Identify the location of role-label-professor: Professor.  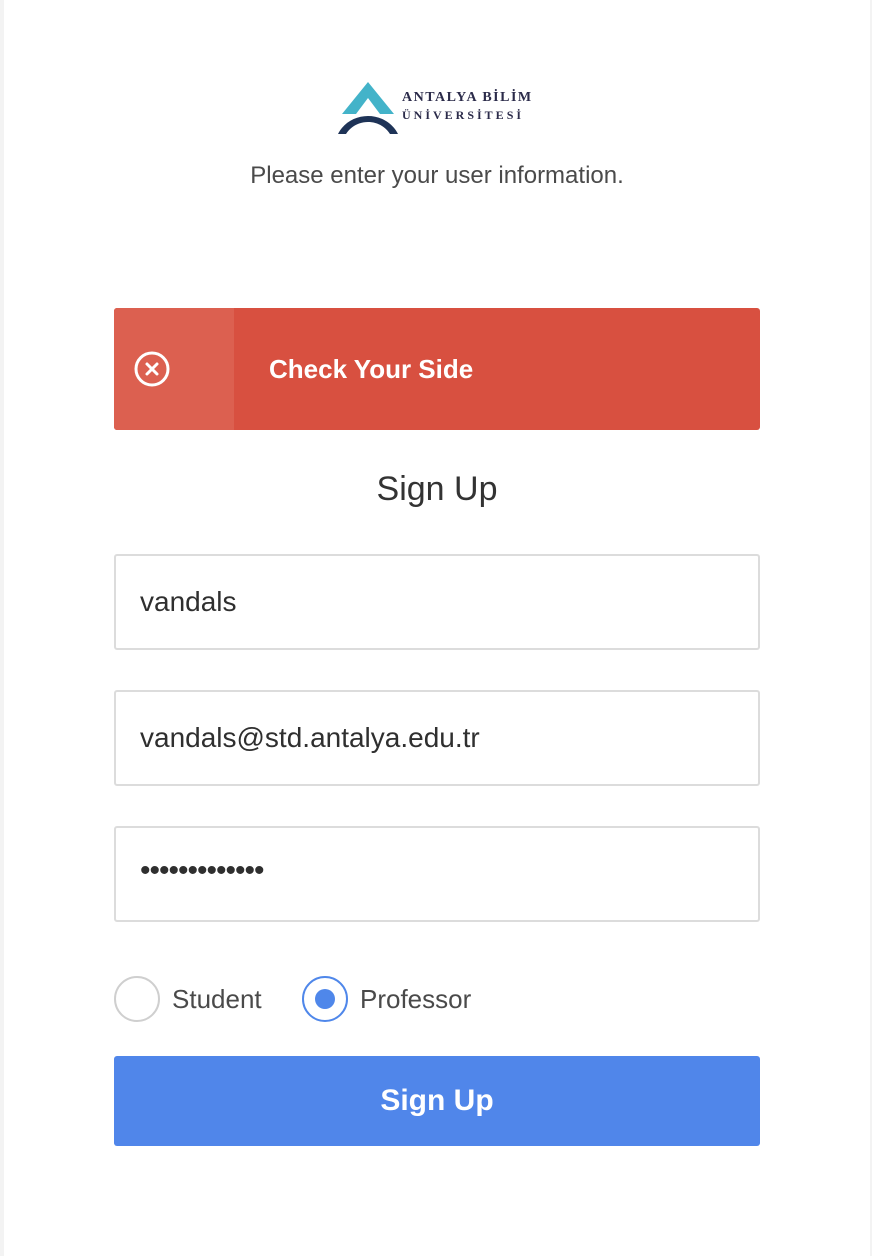
(416, 999).